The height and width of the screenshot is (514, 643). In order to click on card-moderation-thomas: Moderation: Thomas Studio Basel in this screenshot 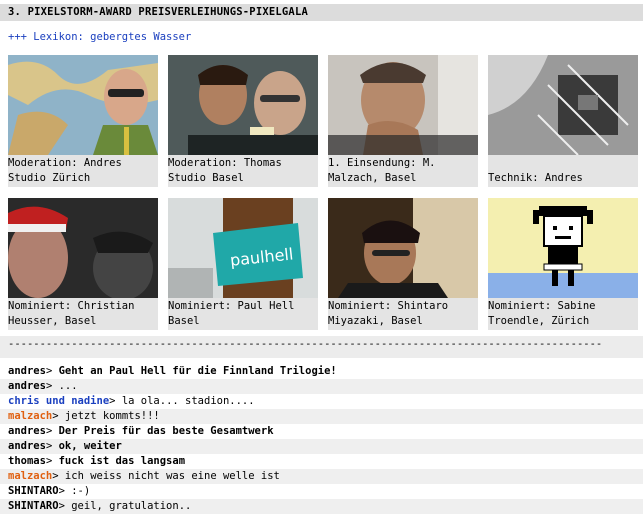, I will do `click(243, 121)`.